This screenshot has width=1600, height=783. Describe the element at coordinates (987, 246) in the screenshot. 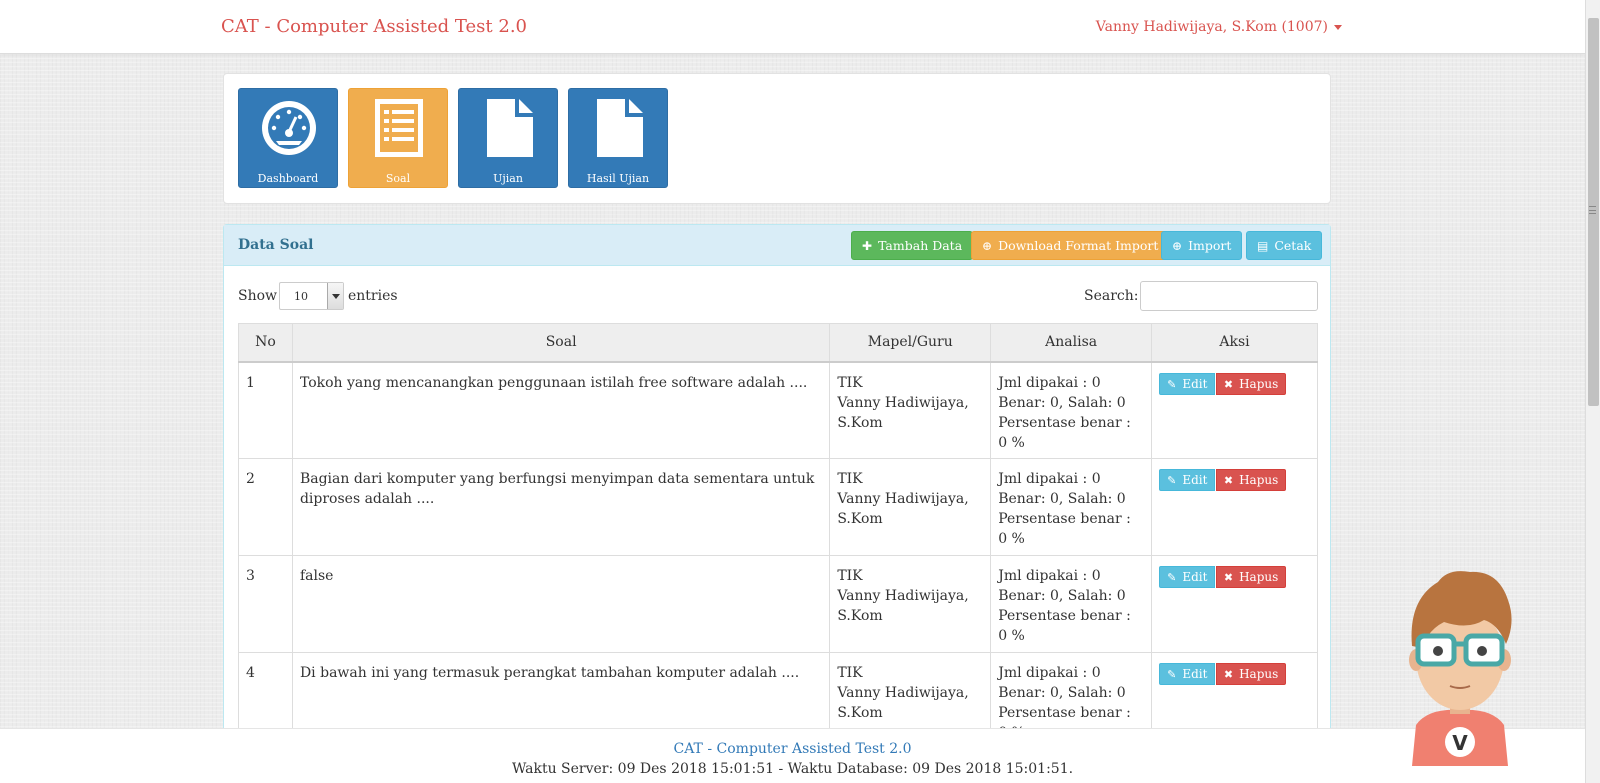

I see `download-circle-icon: ⊕` at that location.